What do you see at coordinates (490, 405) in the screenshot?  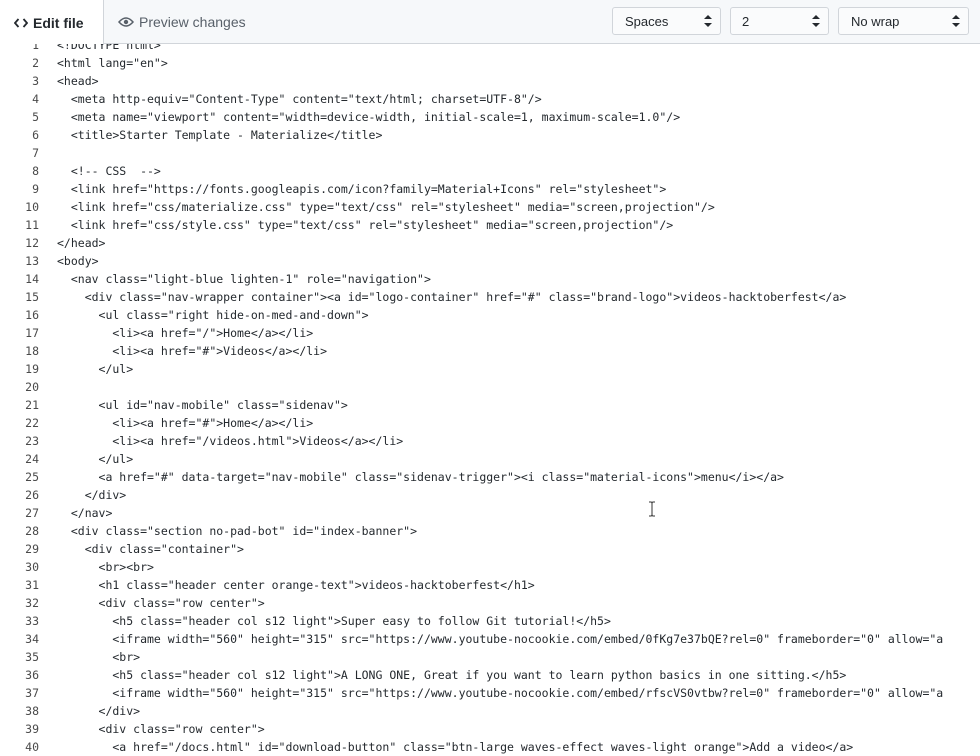 I see `code-line: 21 <ul id="nav-mobile" class="sidenav">` at bounding box center [490, 405].